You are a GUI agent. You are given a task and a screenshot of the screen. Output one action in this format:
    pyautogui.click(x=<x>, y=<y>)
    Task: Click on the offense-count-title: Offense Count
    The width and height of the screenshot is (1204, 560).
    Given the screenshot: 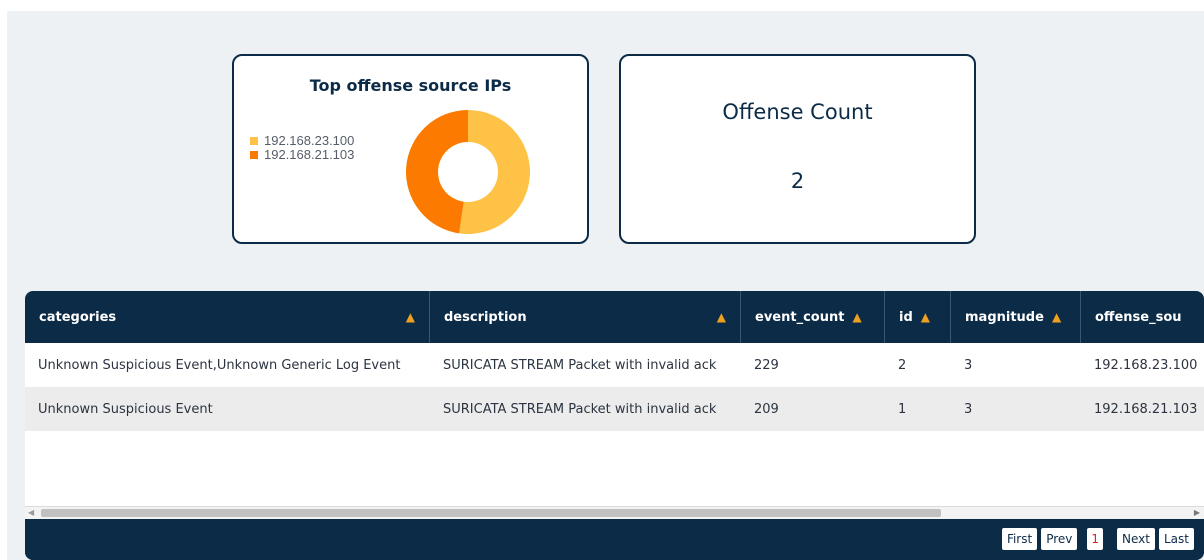 What is the action you would take?
    pyautogui.click(x=797, y=112)
    